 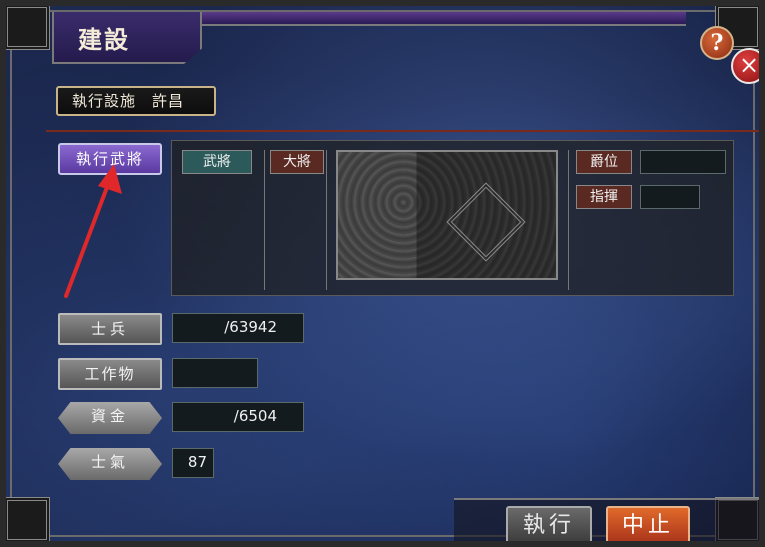 I want to click on location-plate: 執行設施 許昌, so click(x=136, y=101).